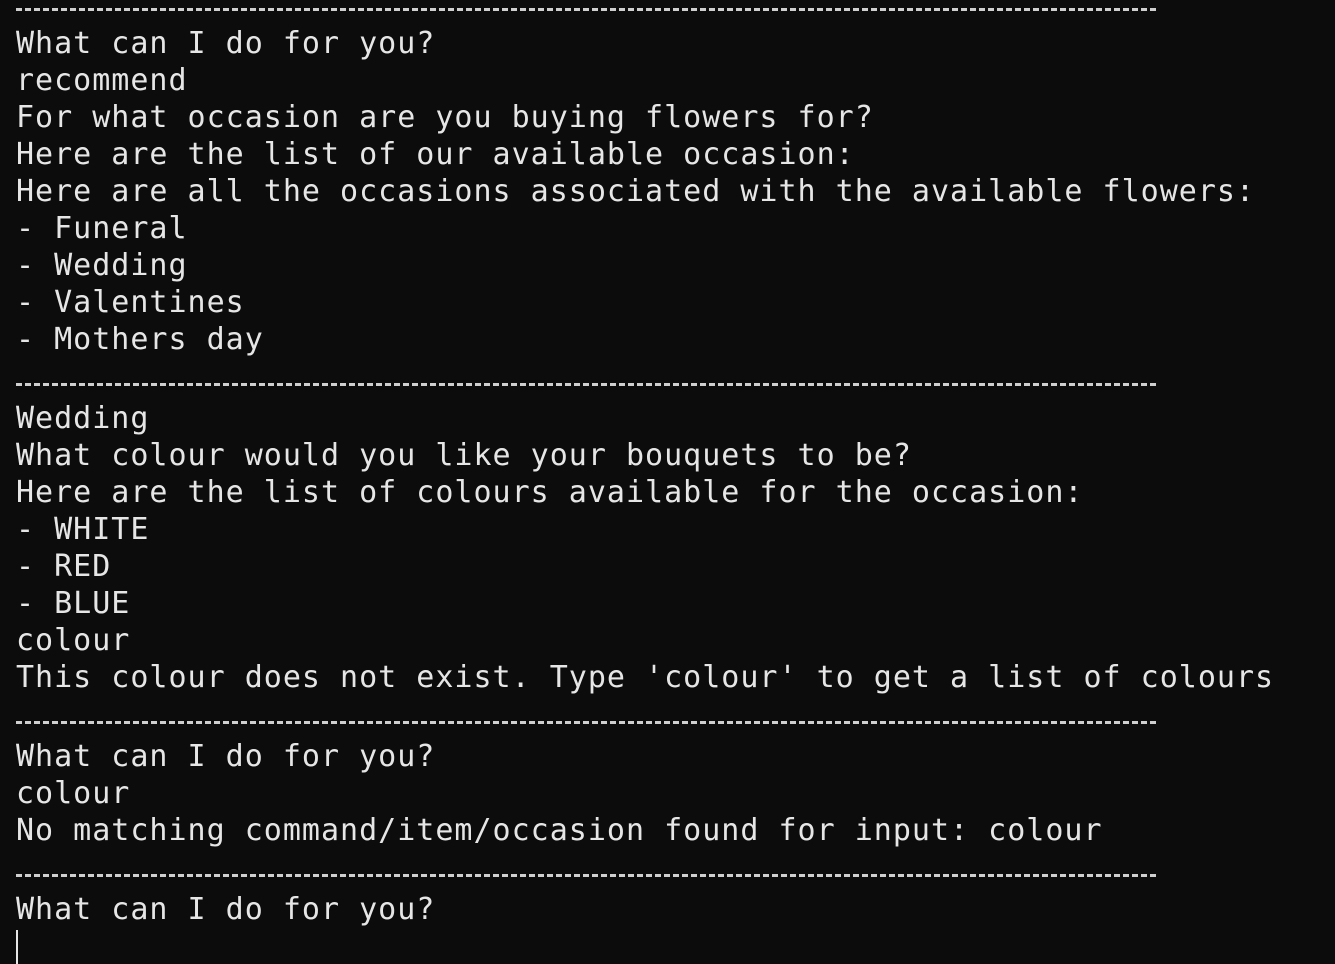  Describe the element at coordinates (83, 529) in the screenshot. I see `list-item: - WHITE` at that location.